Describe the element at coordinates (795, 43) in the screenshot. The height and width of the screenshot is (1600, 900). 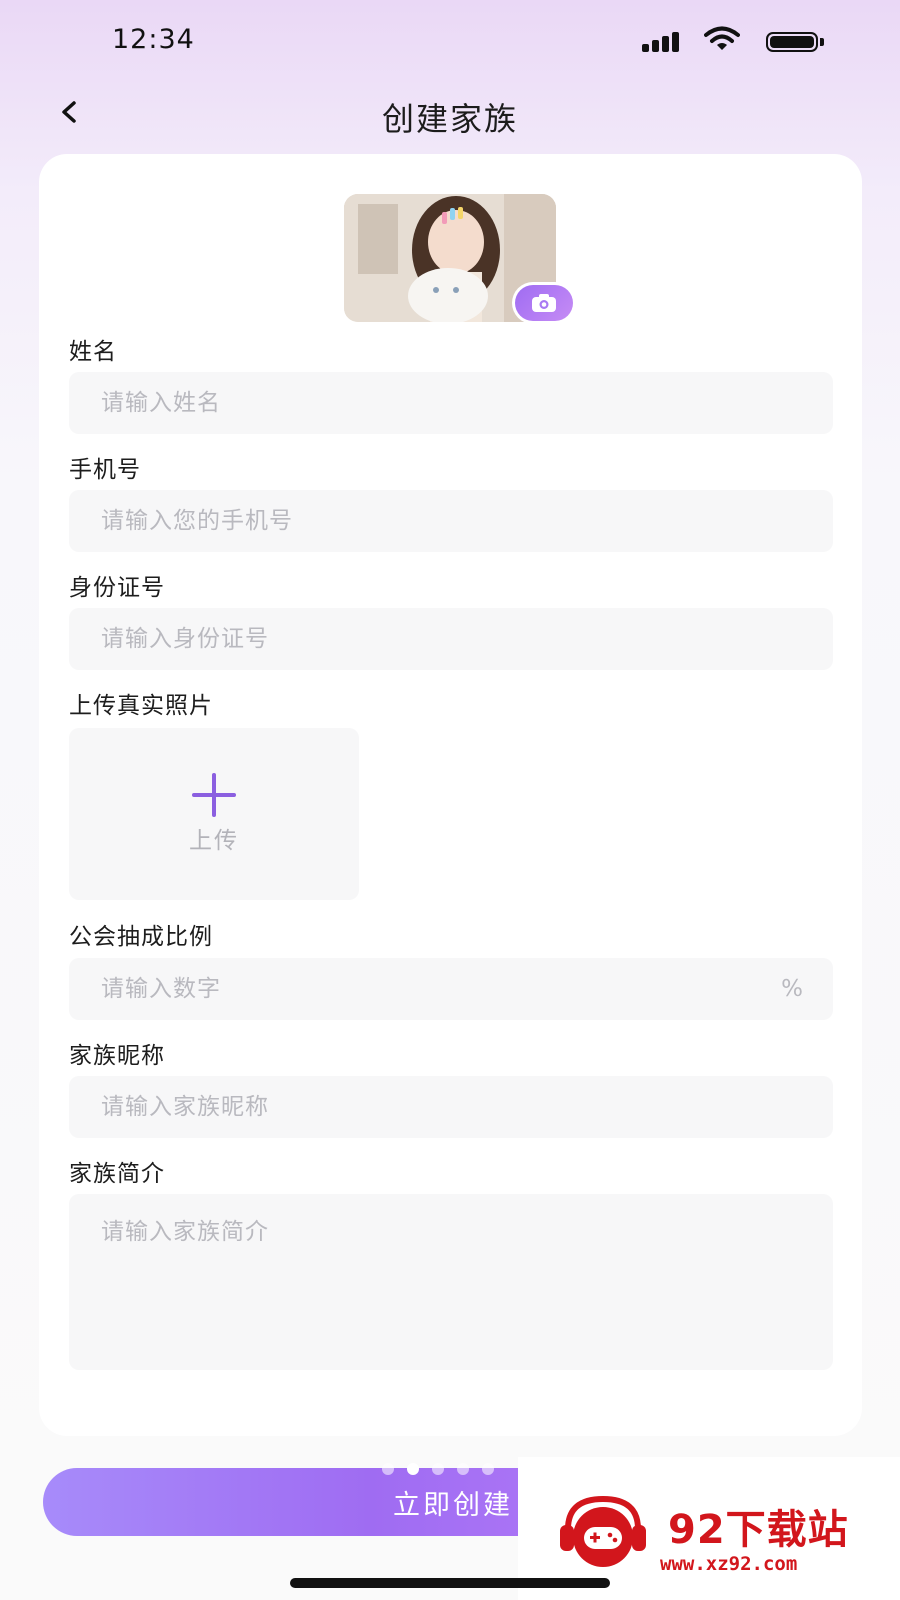
I see `battery-icon` at that location.